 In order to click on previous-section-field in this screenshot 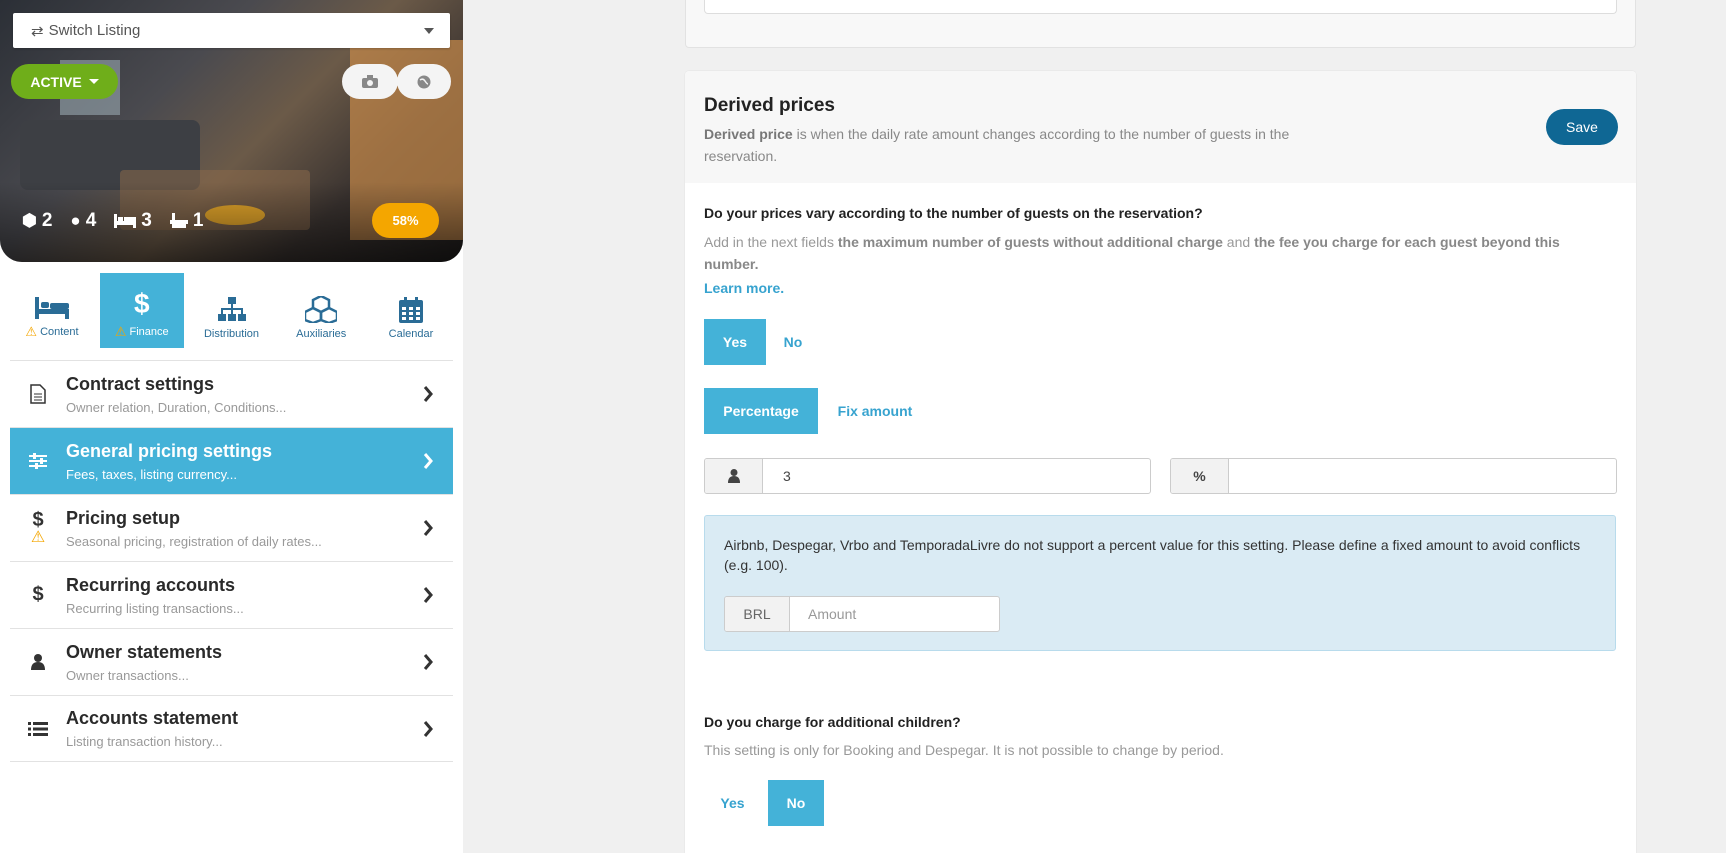, I will do `click(1160, 7)`.